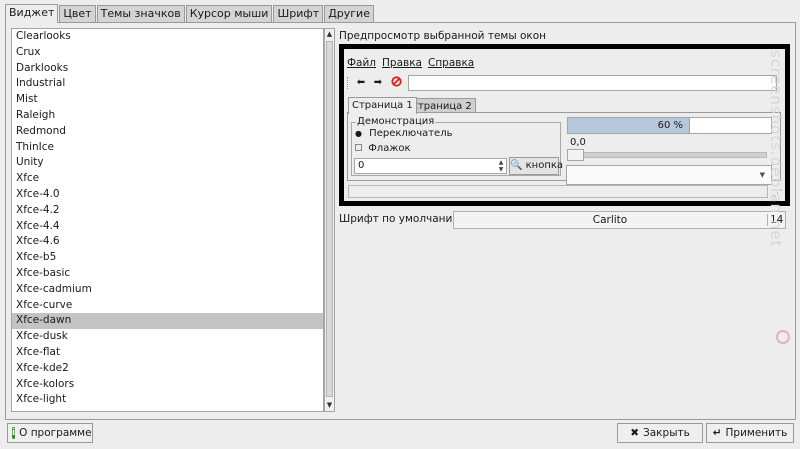  What do you see at coordinates (167, 163) in the screenshot?
I see `list-item: Unity` at bounding box center [167, 163].